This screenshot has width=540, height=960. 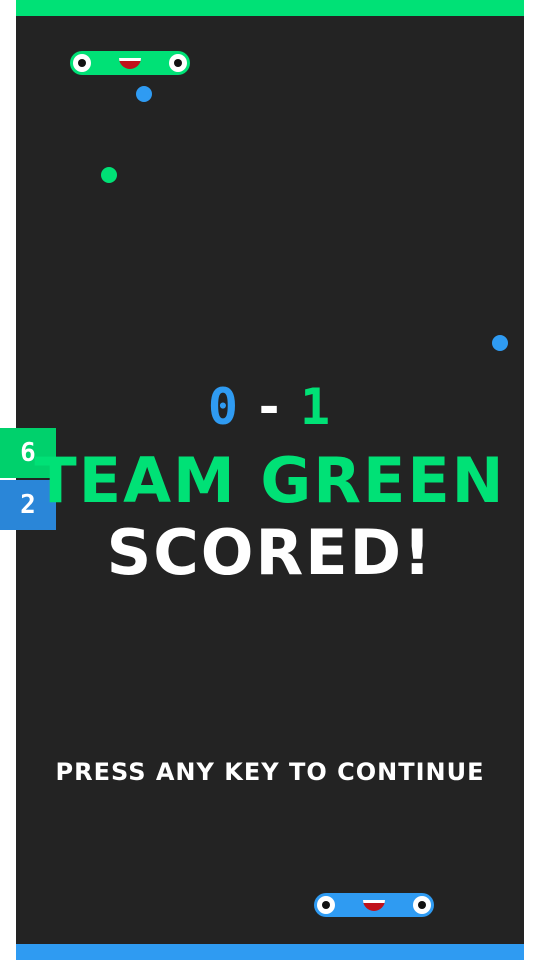 I want to click on blue-score: 0, so click(x=223, y=407).